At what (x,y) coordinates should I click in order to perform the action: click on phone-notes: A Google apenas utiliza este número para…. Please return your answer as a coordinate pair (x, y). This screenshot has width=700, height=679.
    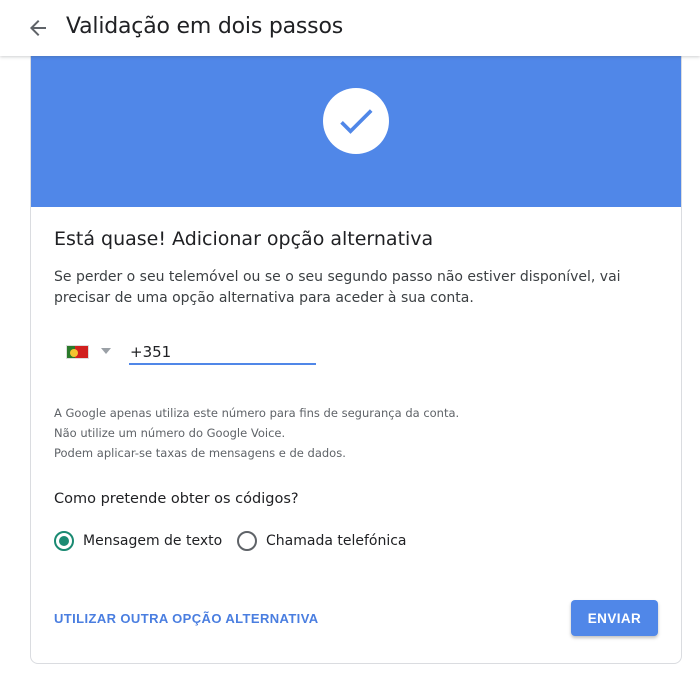
    Looking at the image, I should click on (256, 433).